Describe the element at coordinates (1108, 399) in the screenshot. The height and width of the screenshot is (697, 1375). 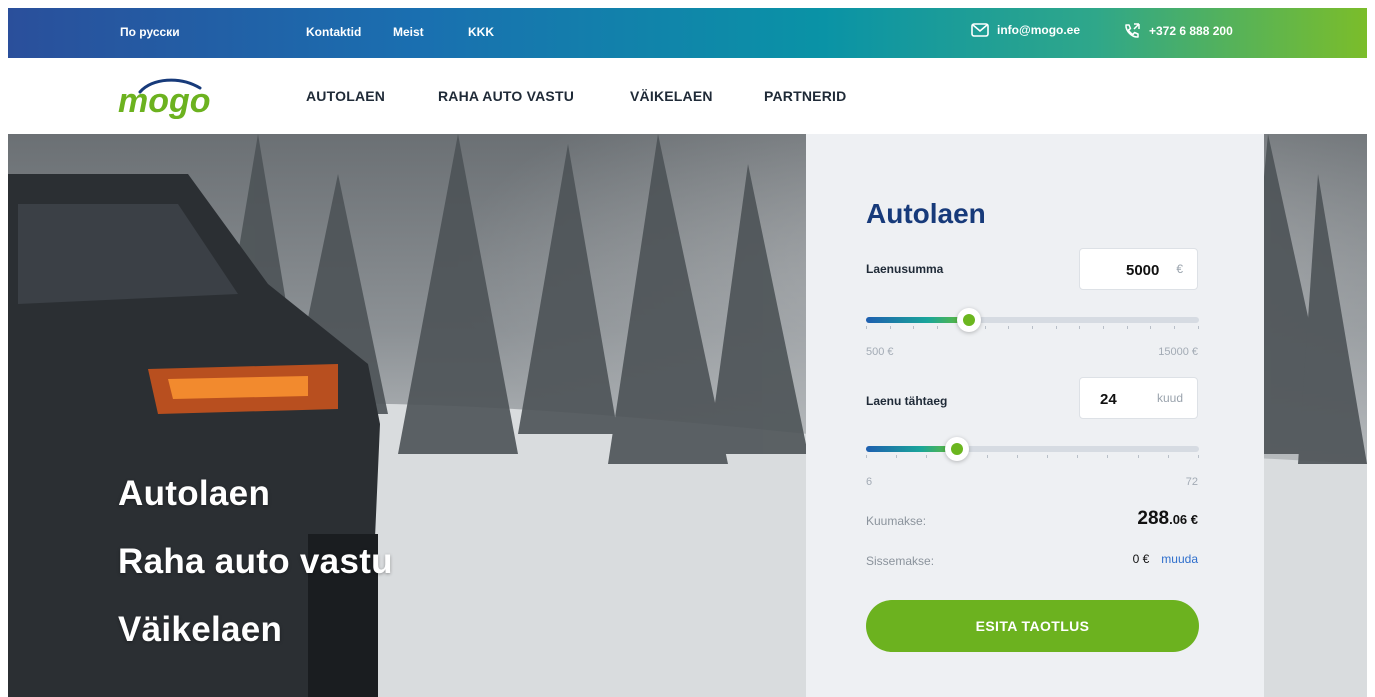
I see `loan-term-value: 24` at that location.